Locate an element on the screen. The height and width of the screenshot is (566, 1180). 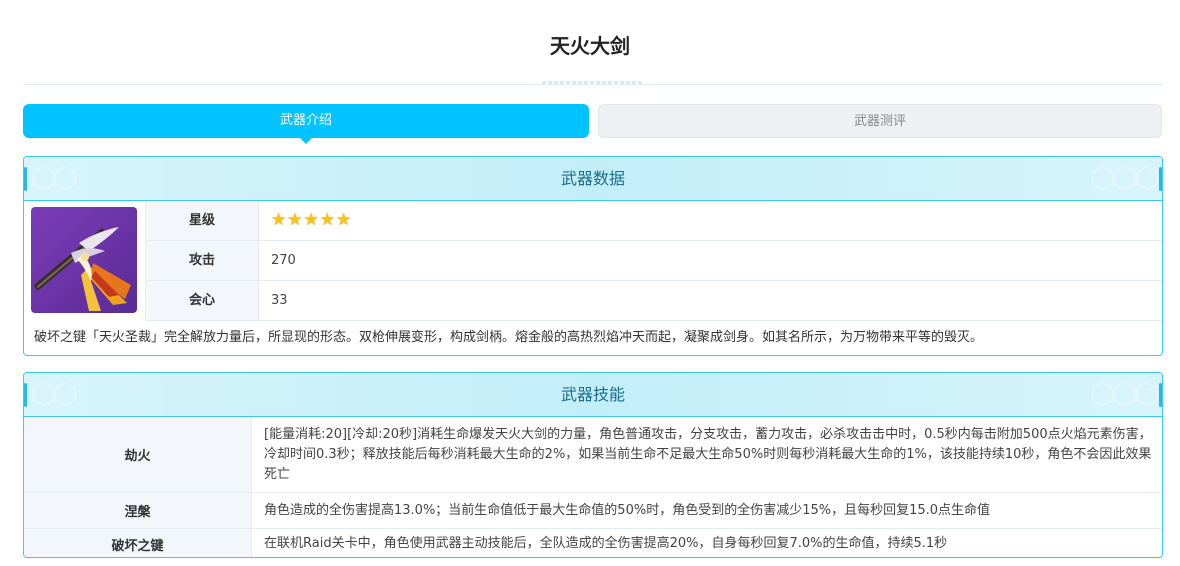
skill-name: 破坏之键 is located at coordinates (138, 543).